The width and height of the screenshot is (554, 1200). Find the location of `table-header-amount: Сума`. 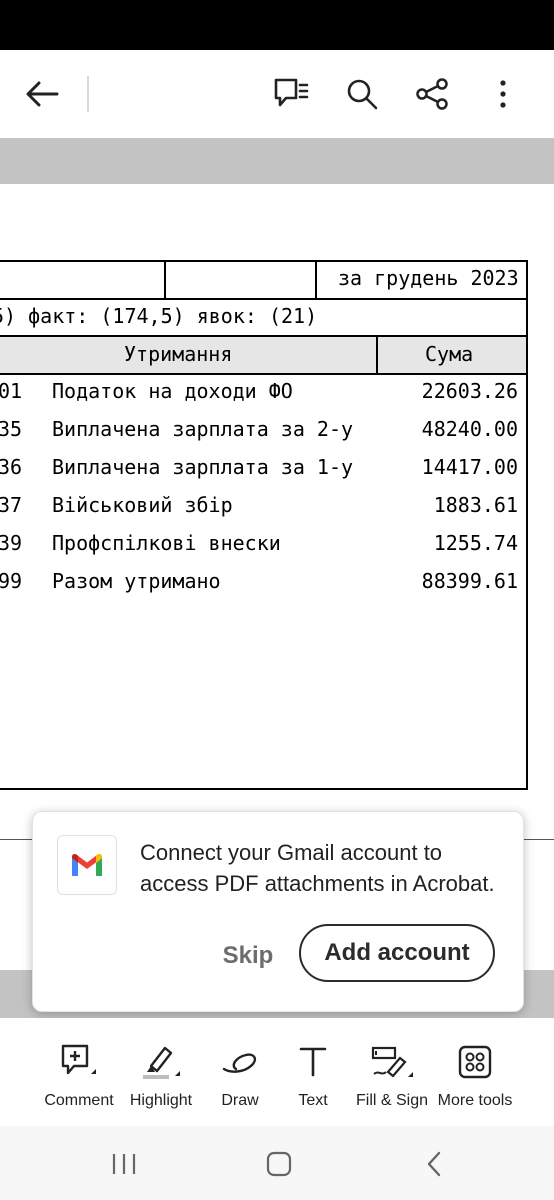

table-header-amount: Сума is located at coordinates (449, 354).